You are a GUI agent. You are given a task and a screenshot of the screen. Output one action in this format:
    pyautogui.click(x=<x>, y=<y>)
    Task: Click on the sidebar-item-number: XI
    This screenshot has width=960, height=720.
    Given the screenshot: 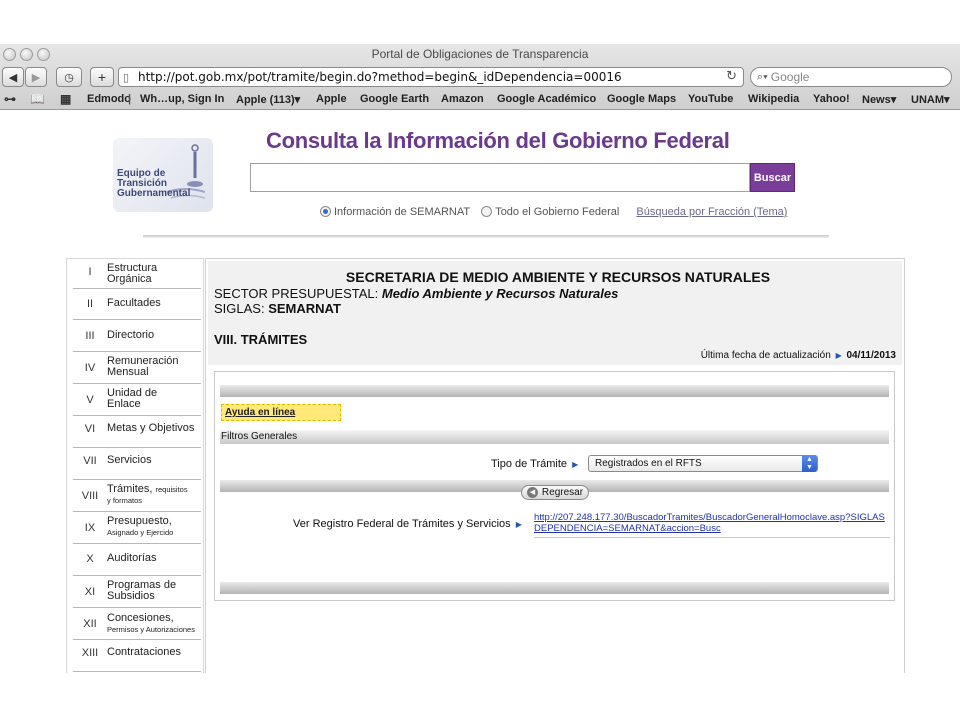 What is the action you would take?
    pyautogui.click(x=90, y=592)
    